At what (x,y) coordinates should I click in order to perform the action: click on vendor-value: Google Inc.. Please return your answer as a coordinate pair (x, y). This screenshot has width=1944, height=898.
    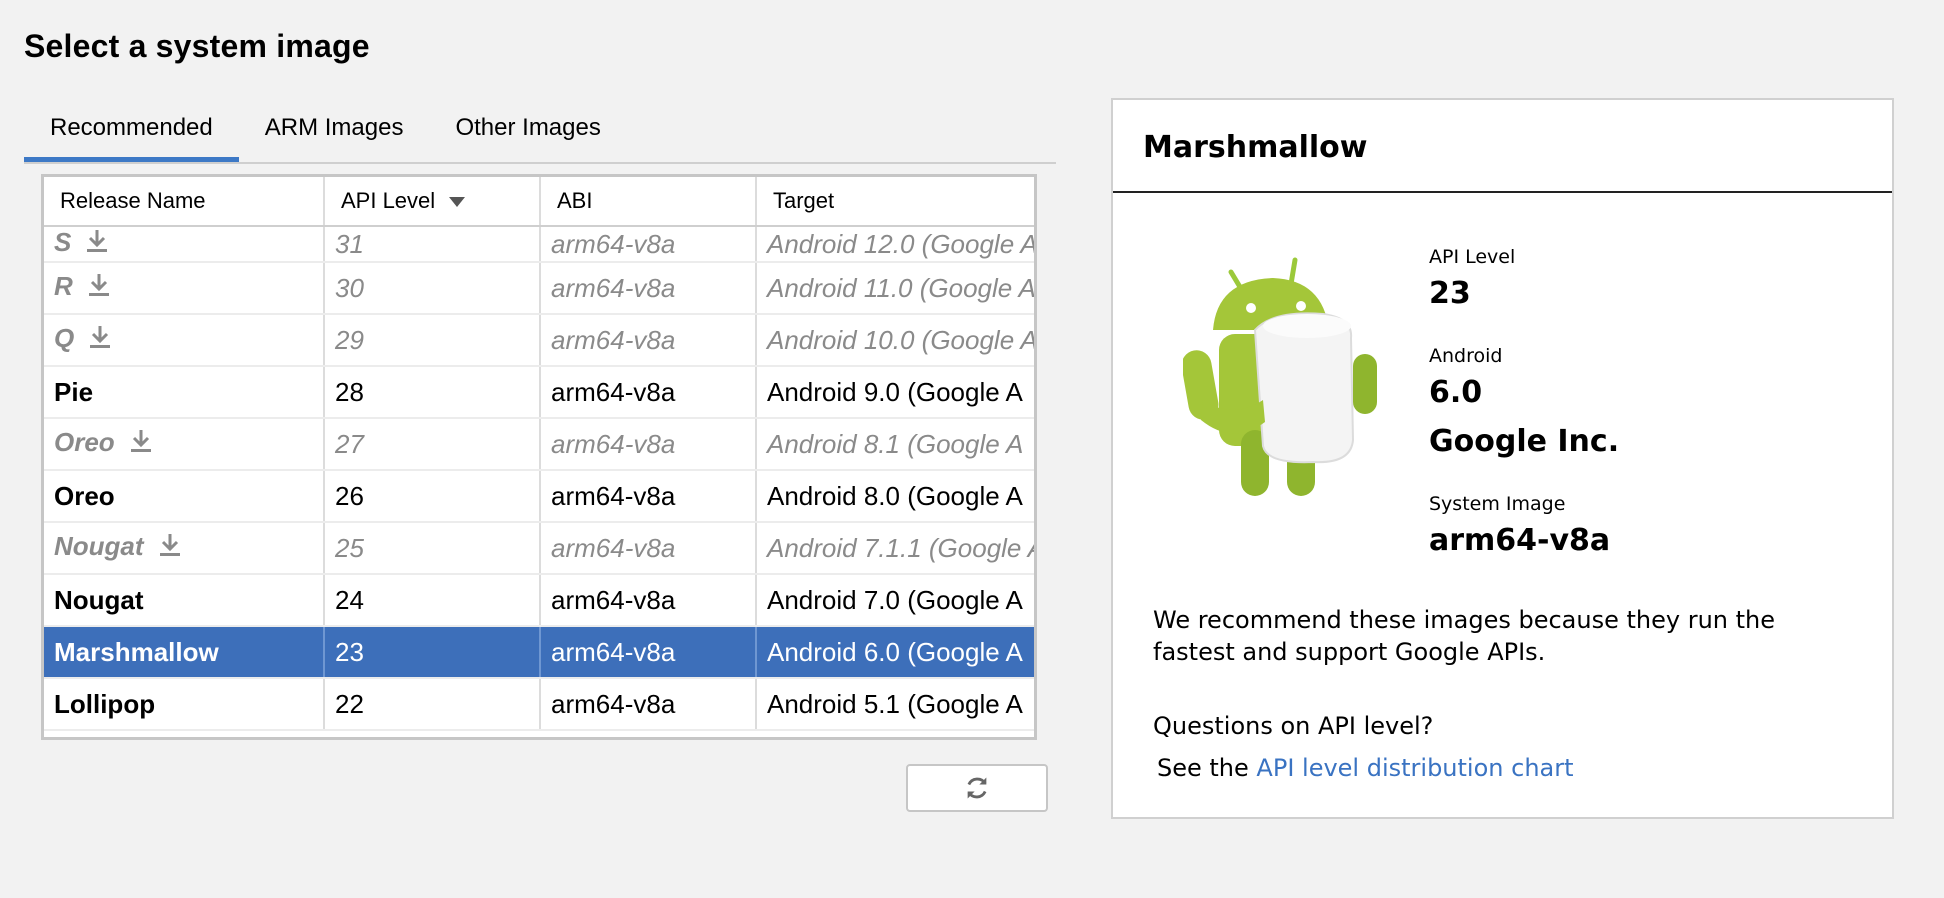
    Looking at the image, I should click on (1524, 441).